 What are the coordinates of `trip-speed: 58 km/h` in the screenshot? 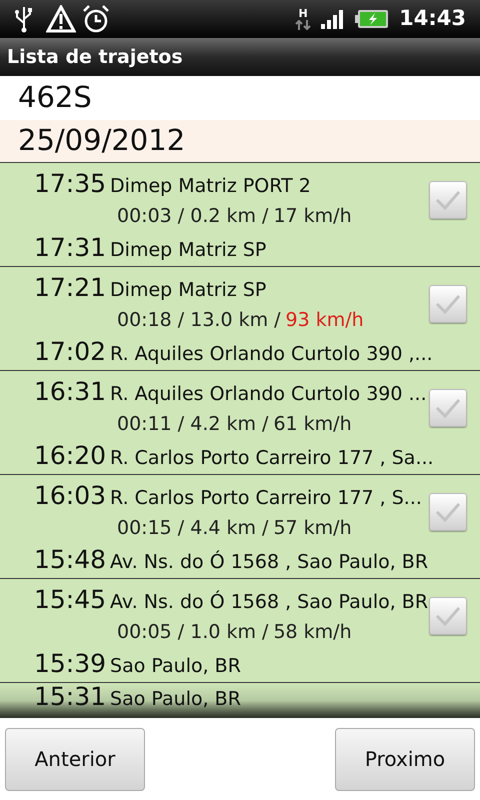 It's located at (312, 632).